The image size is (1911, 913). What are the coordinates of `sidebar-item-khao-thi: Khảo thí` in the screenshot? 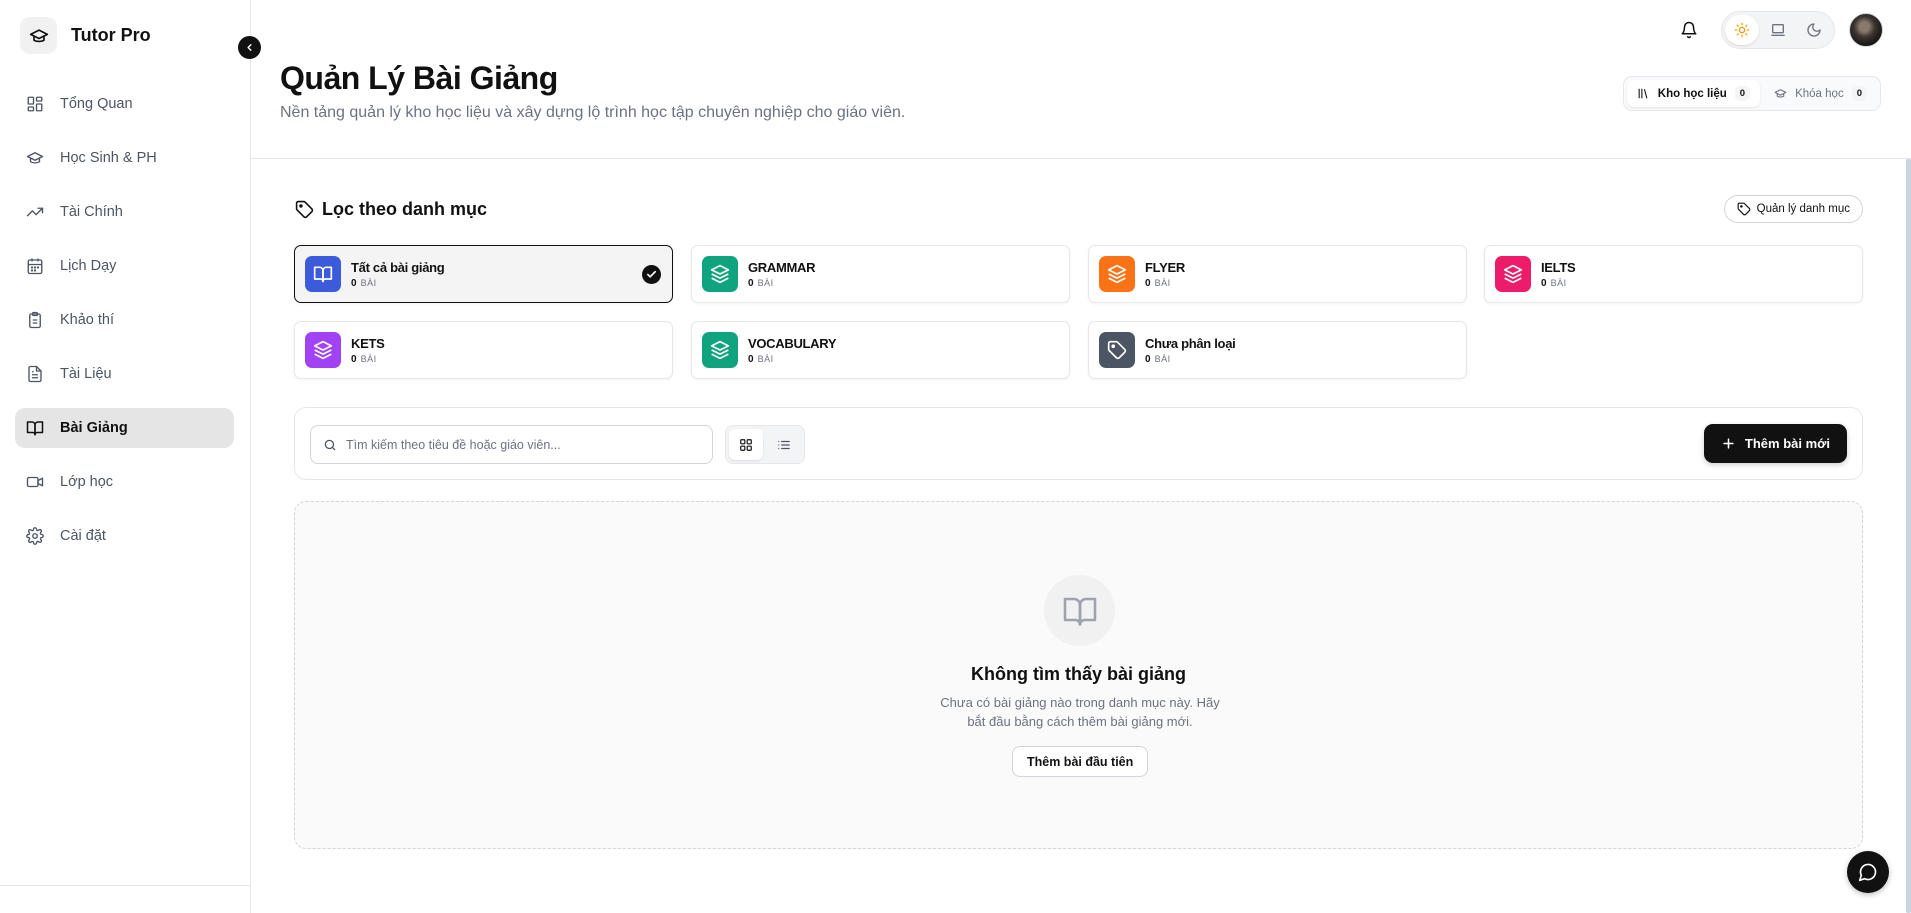 It's located at (124, 320).